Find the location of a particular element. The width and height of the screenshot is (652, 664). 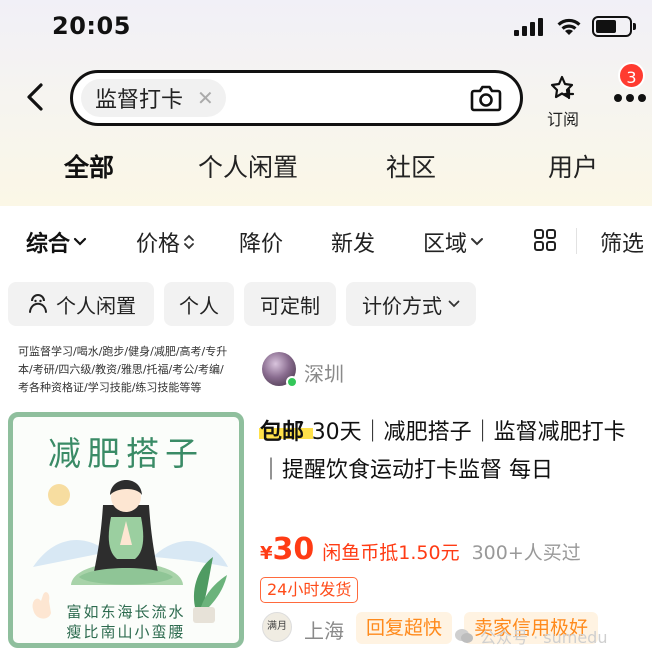

sort-price-drop: 降价 is located at coordinates (261, 242).